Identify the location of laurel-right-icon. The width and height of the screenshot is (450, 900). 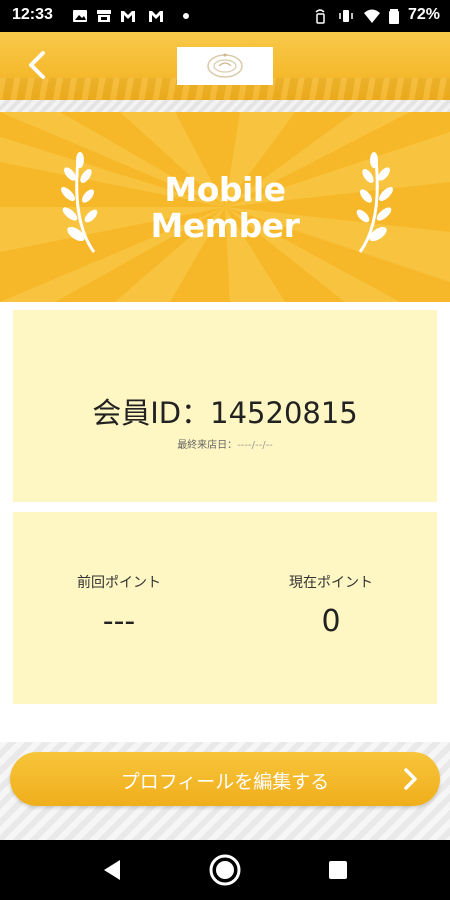
(374, 202).